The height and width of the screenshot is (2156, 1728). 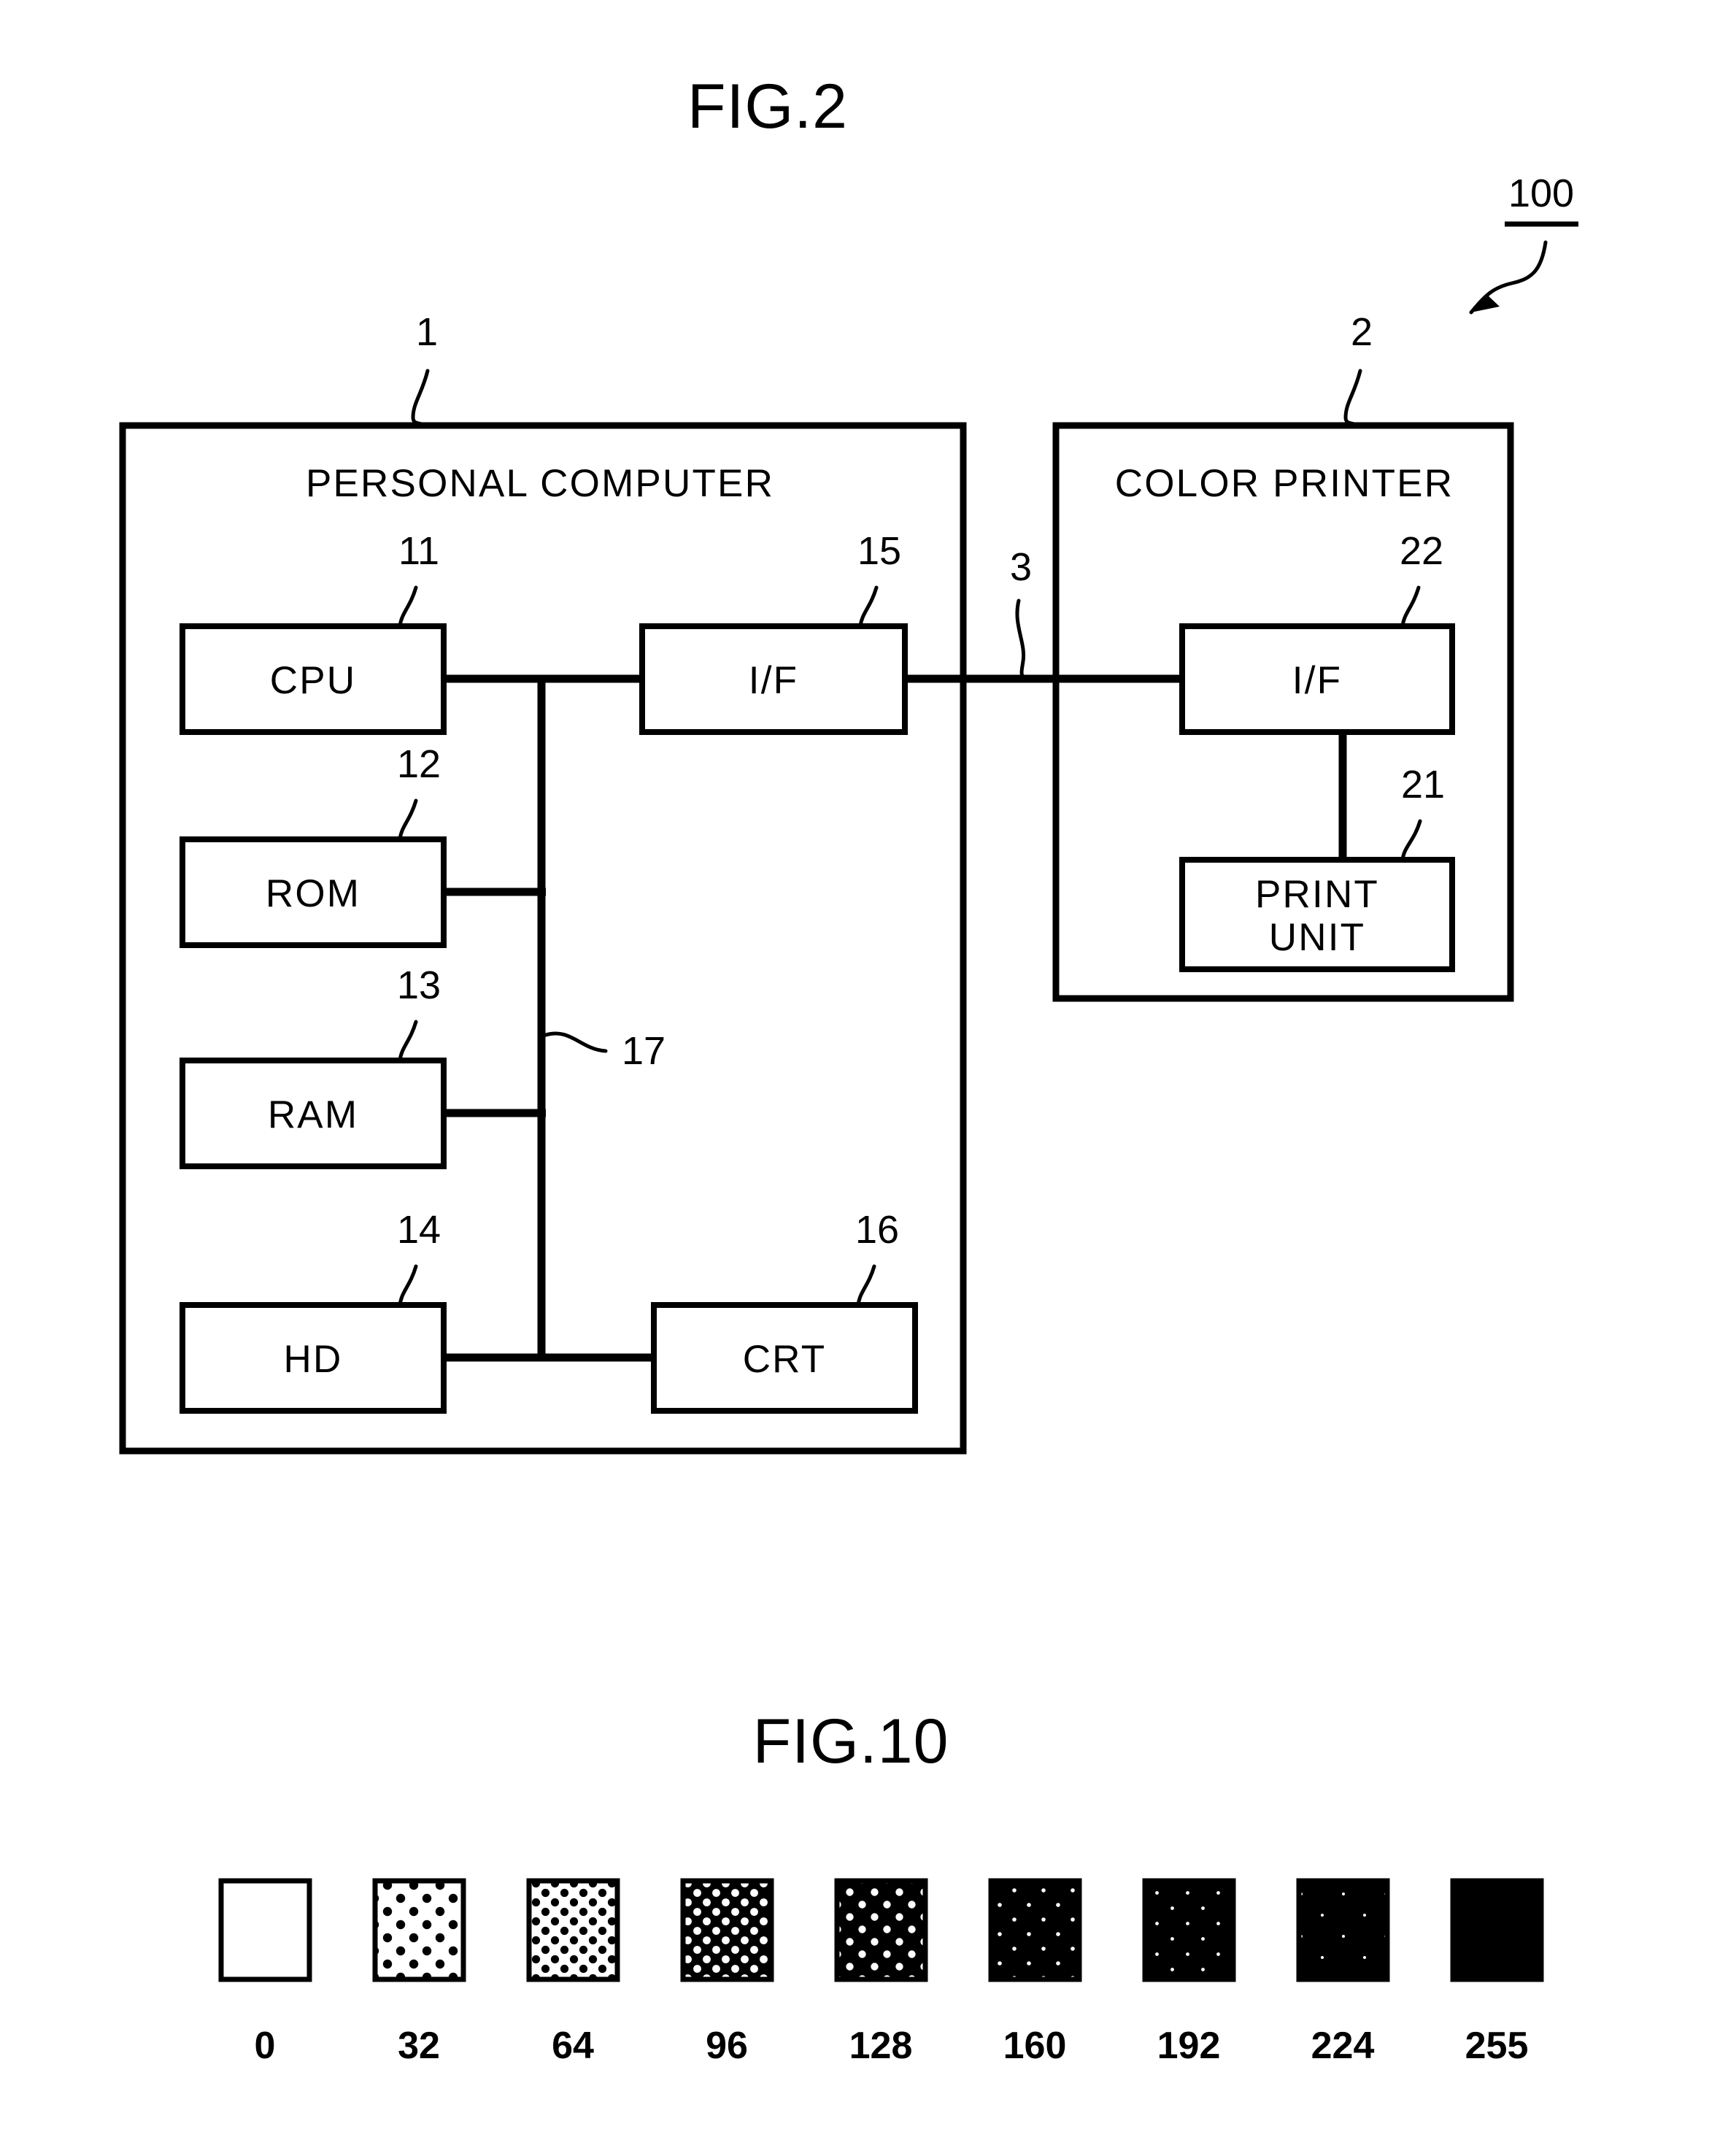 I want to click on tone-patch-value-64: 64, so click(x=573, y=2046).